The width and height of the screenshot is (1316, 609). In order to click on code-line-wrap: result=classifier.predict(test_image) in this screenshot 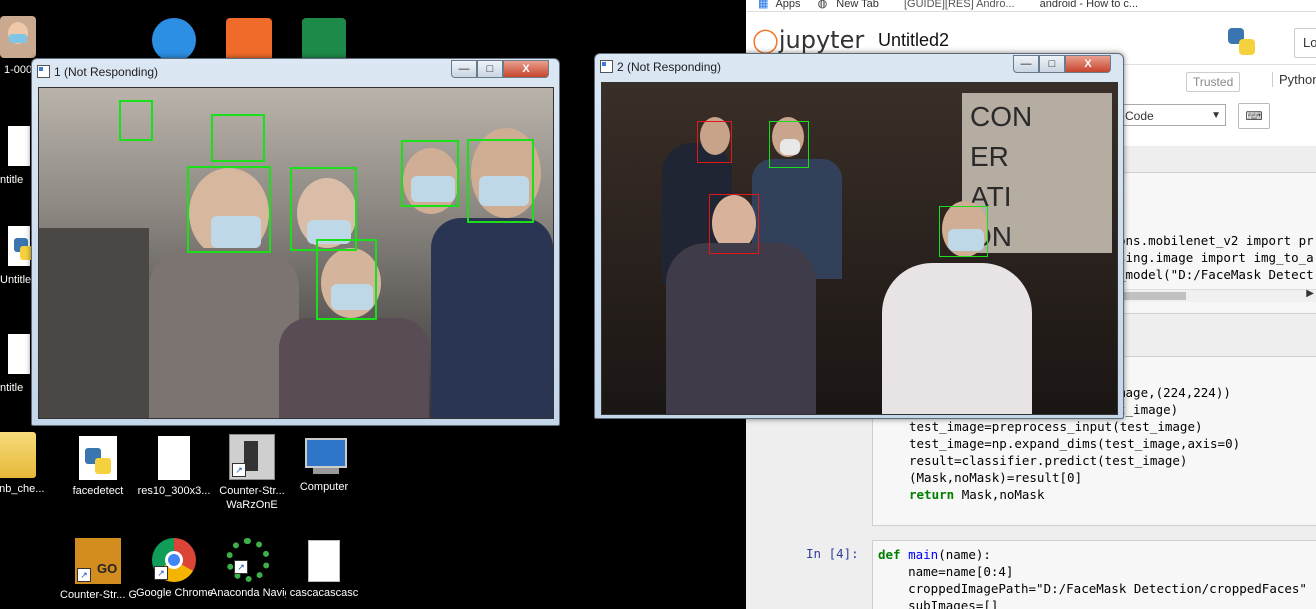, I will do `click(1048, 460)`.